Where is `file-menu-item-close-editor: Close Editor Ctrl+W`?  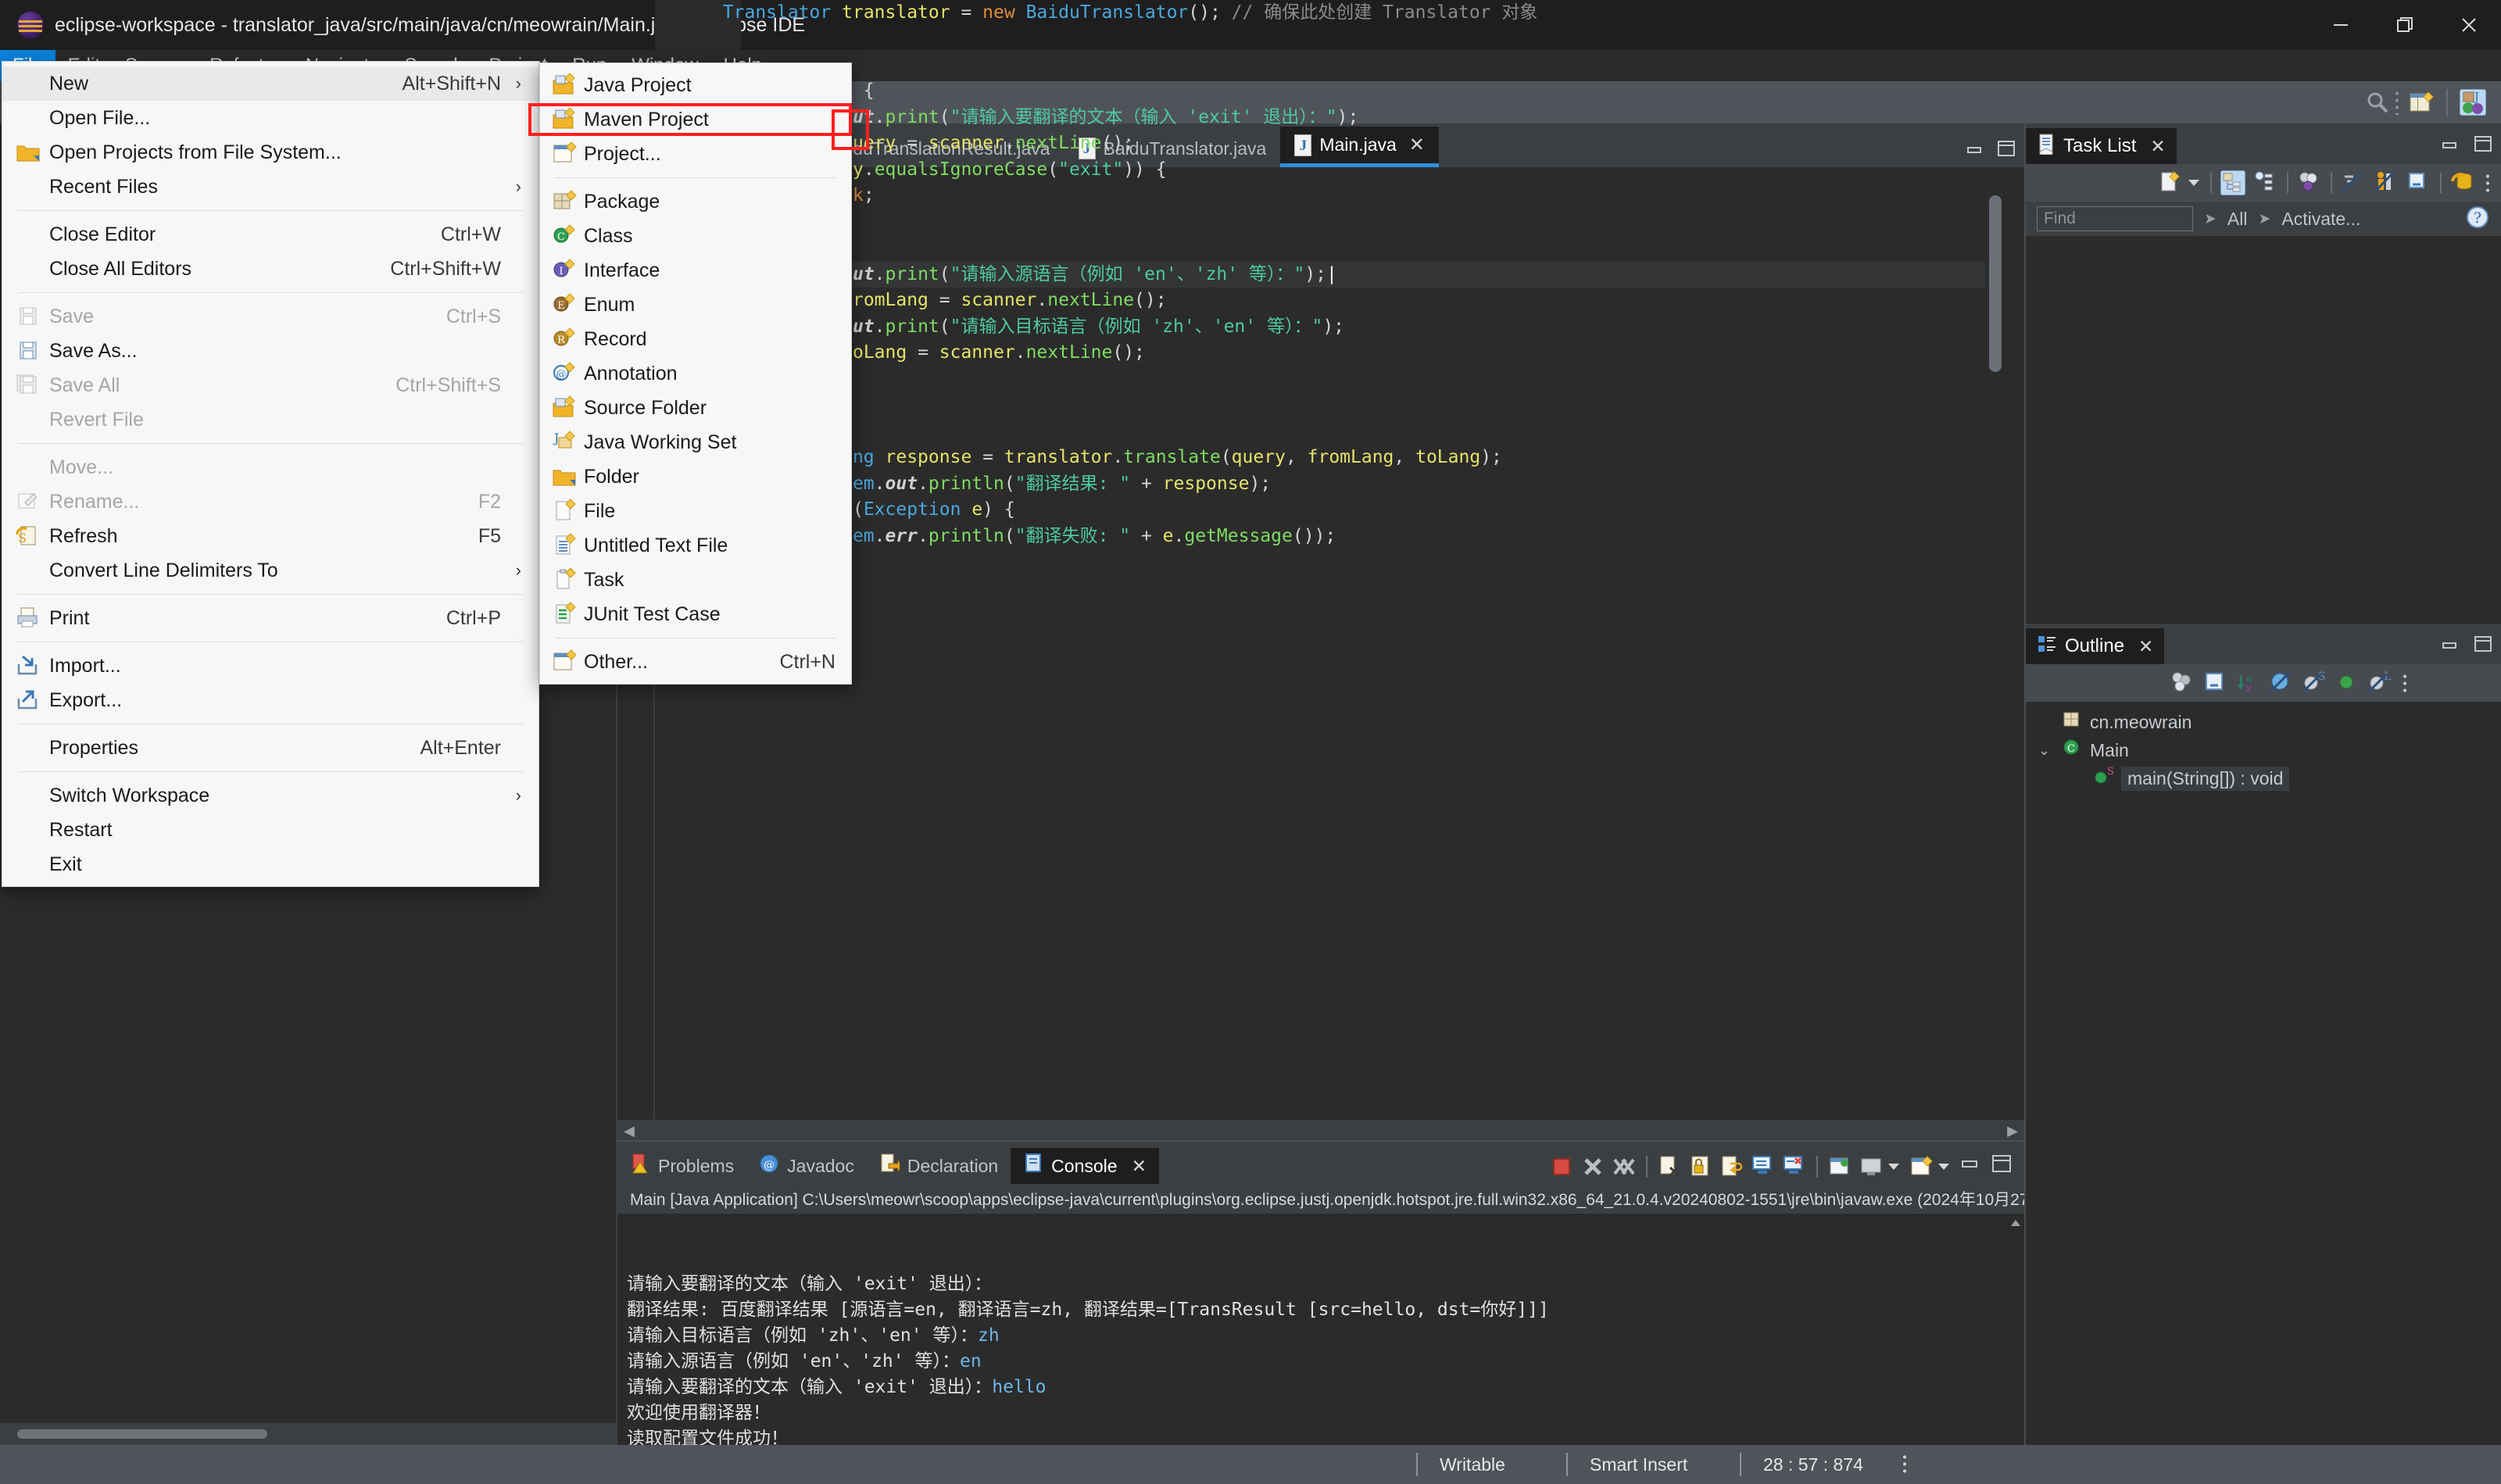 file-menu-item-close-editor: Close Editor Ctrl+W is located at coordinates (270, 234).